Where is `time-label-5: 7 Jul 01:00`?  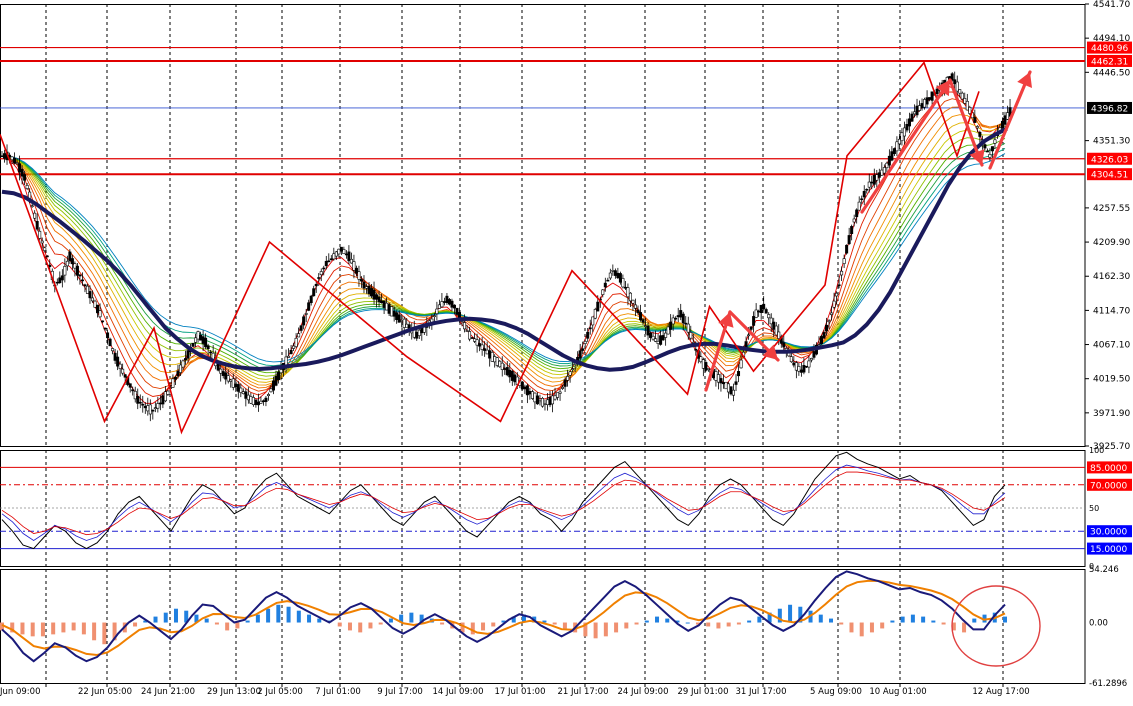 time-label-5: 7 Jul 01:00 is located at coordinates (338, 692).